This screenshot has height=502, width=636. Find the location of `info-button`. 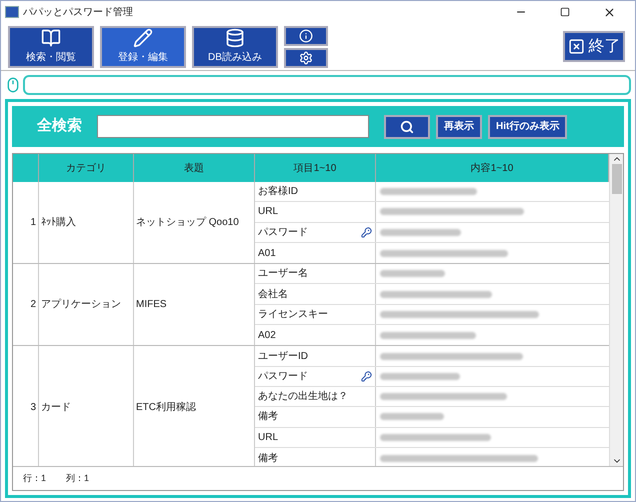

info-button is located at coordinates (306, 36).